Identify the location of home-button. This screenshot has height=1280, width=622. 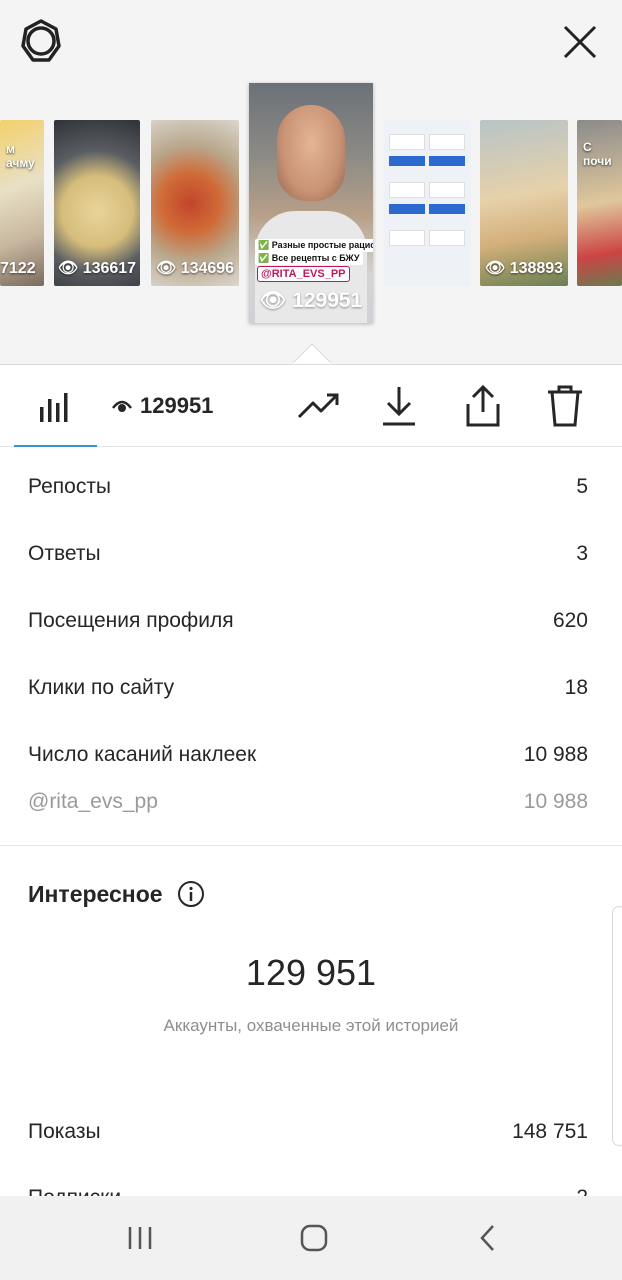
(314, 1238).